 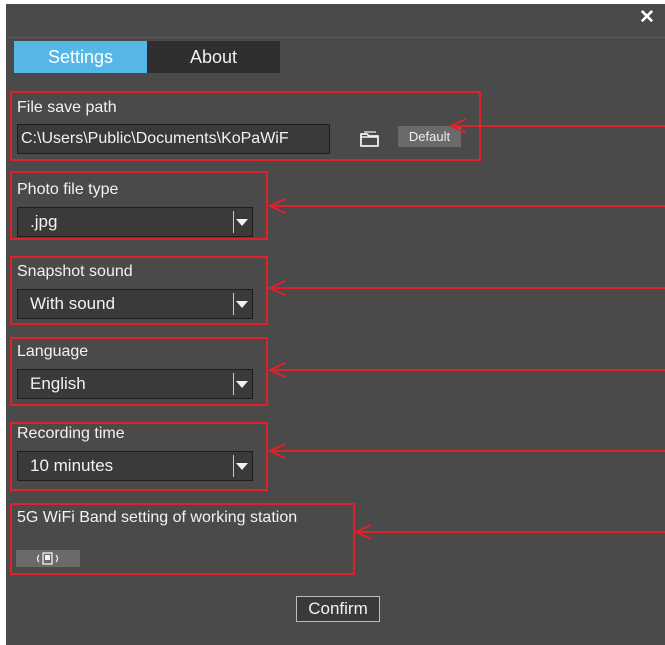 What do you see at coordinates (139, 290) in the screenshot?
I see `callout-snapshot-sound` at bounding box center [139, 290].